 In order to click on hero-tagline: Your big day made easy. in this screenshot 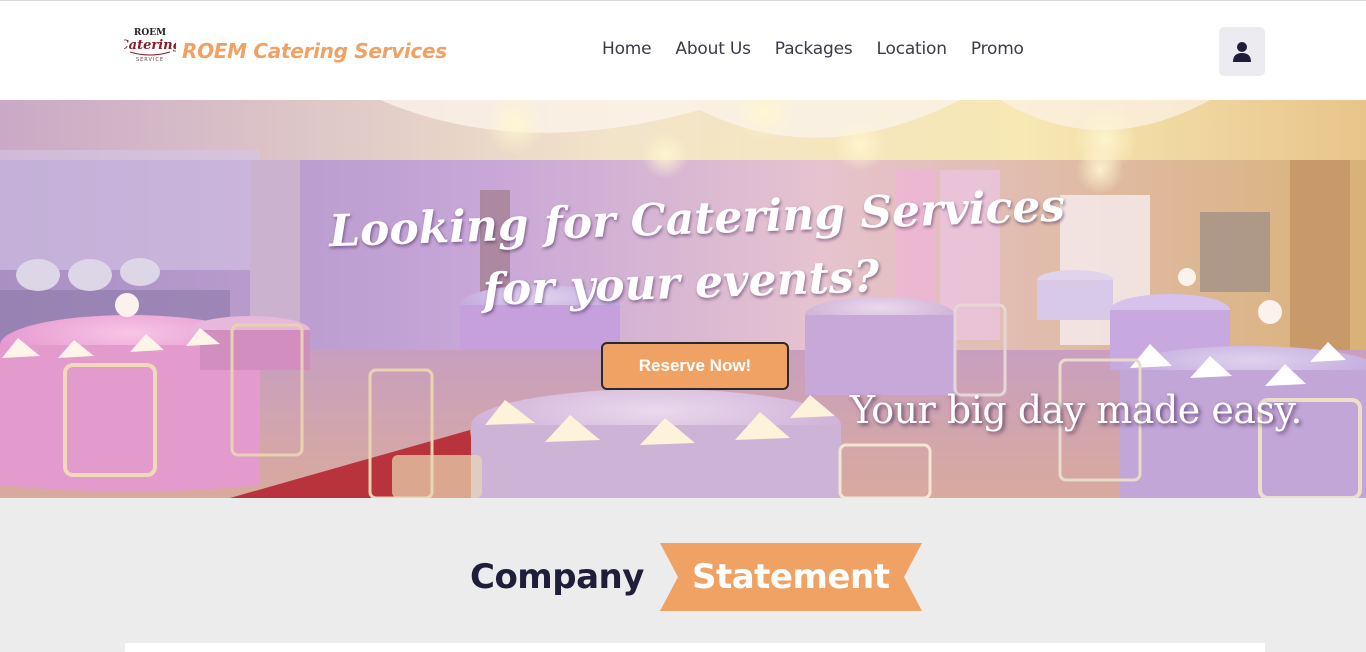, I will do `click(1076, 410)`.